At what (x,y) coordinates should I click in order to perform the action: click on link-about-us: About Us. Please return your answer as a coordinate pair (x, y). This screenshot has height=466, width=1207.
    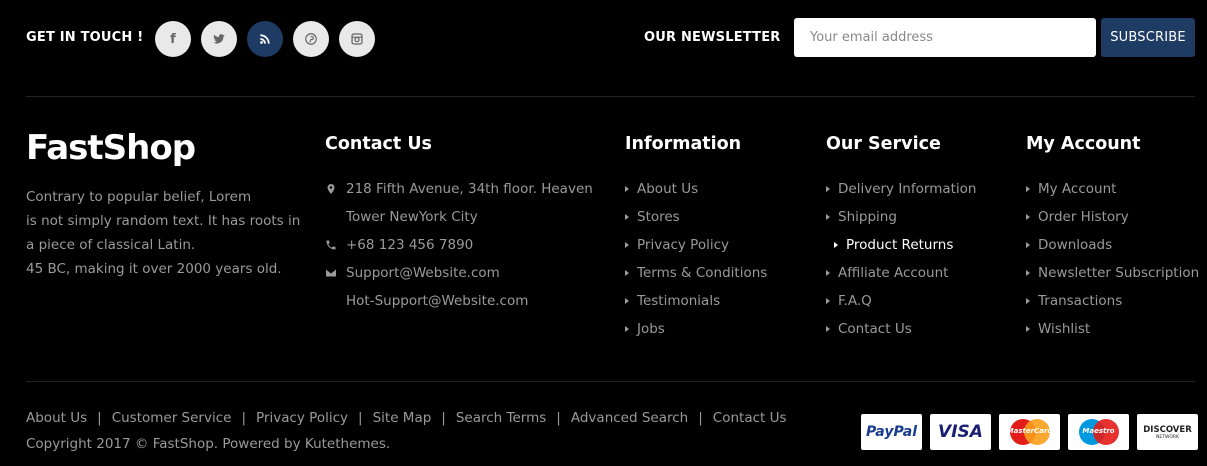
    Looking at the image, I should click on (696, 189).